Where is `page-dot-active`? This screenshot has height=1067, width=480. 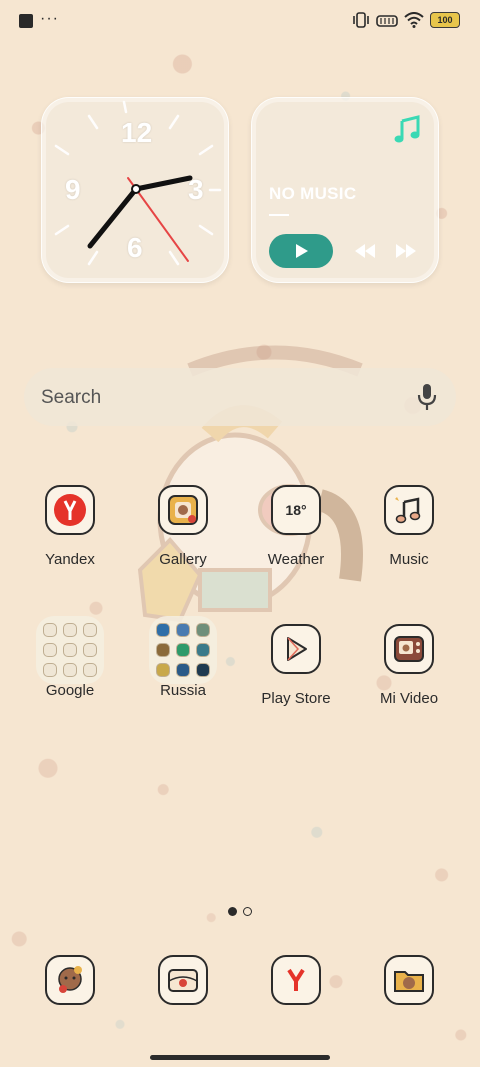
page-dot-active is located at coordinates (232, 911).